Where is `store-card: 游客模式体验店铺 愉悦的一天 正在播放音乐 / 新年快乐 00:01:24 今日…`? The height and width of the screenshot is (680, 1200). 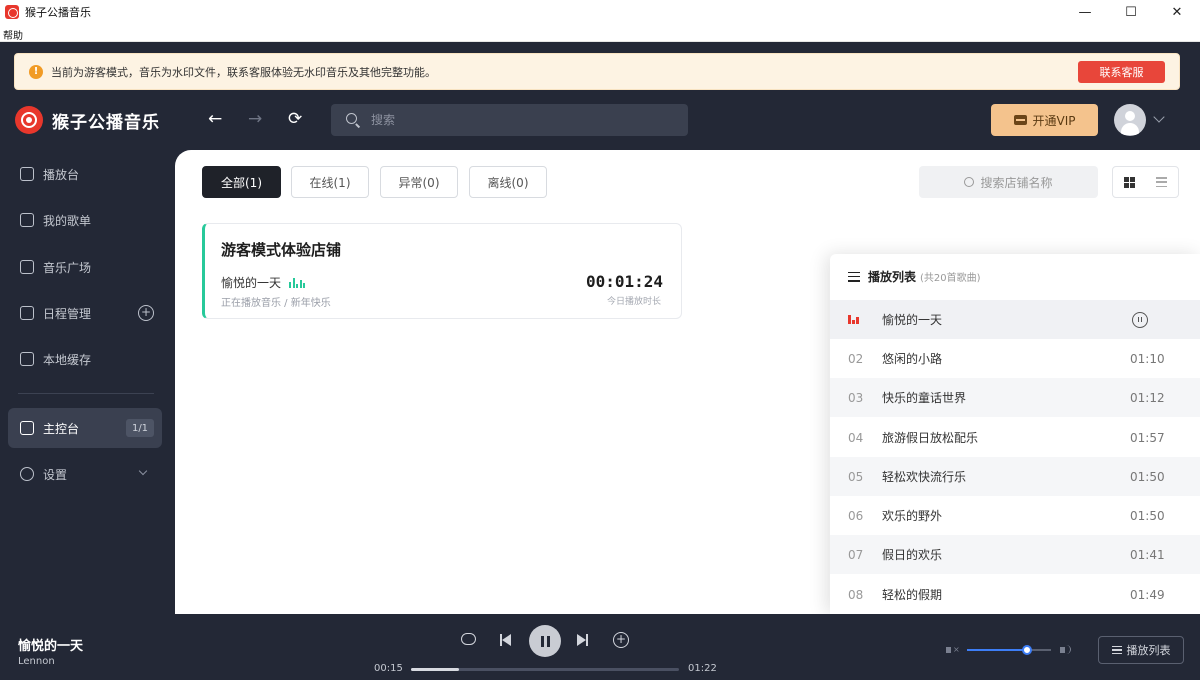 store-card: 游客模式体验店铺 愉悦的一天 正在播放音乐 / 新年快乐 00:01:24 今日… is located at coordinates (442, 271).